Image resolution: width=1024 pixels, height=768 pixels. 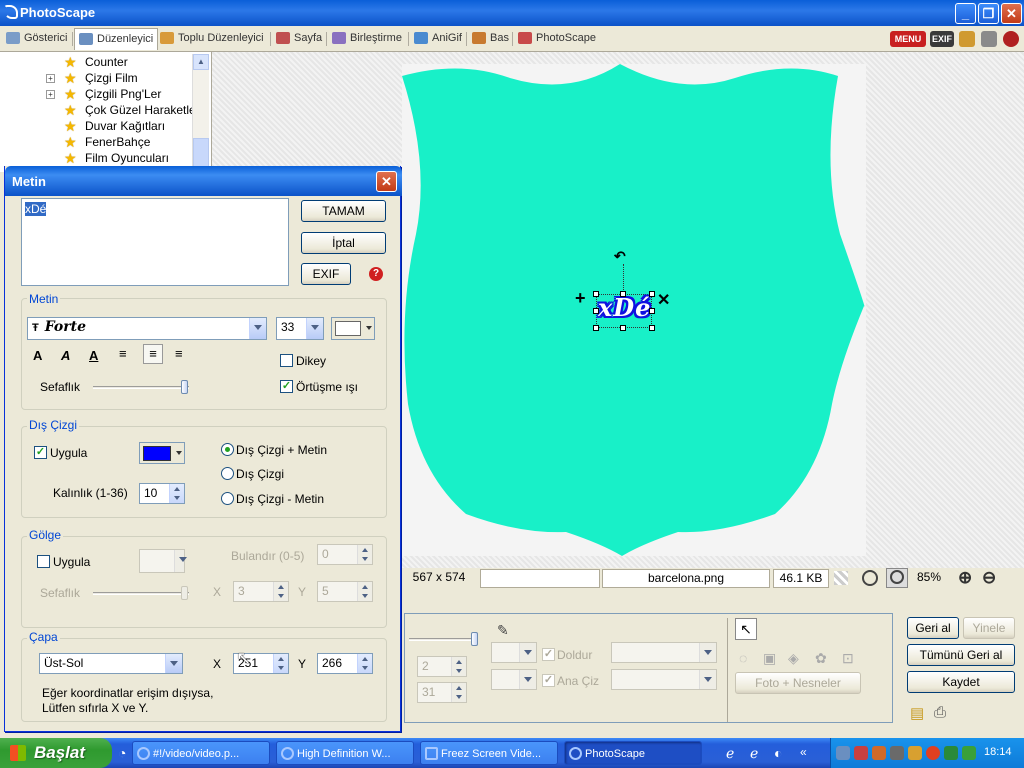 I want to click on save-button: Kaydet, so click(x=961, y=682).